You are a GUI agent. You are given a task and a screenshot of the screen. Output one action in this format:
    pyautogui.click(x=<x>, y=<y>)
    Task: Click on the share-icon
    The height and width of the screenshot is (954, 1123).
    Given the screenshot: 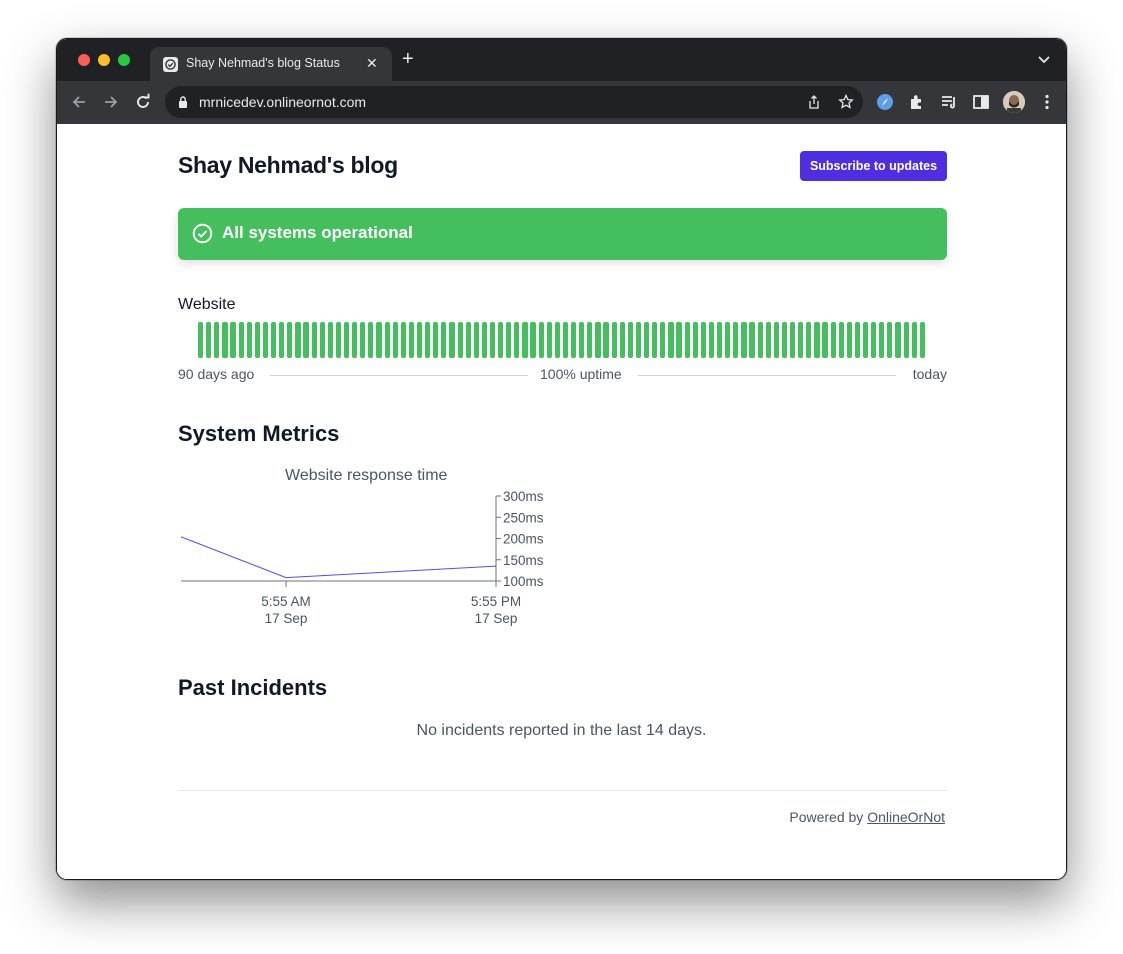 What is the action you would take?
    pyautogui.click(x=814, y=102)
    